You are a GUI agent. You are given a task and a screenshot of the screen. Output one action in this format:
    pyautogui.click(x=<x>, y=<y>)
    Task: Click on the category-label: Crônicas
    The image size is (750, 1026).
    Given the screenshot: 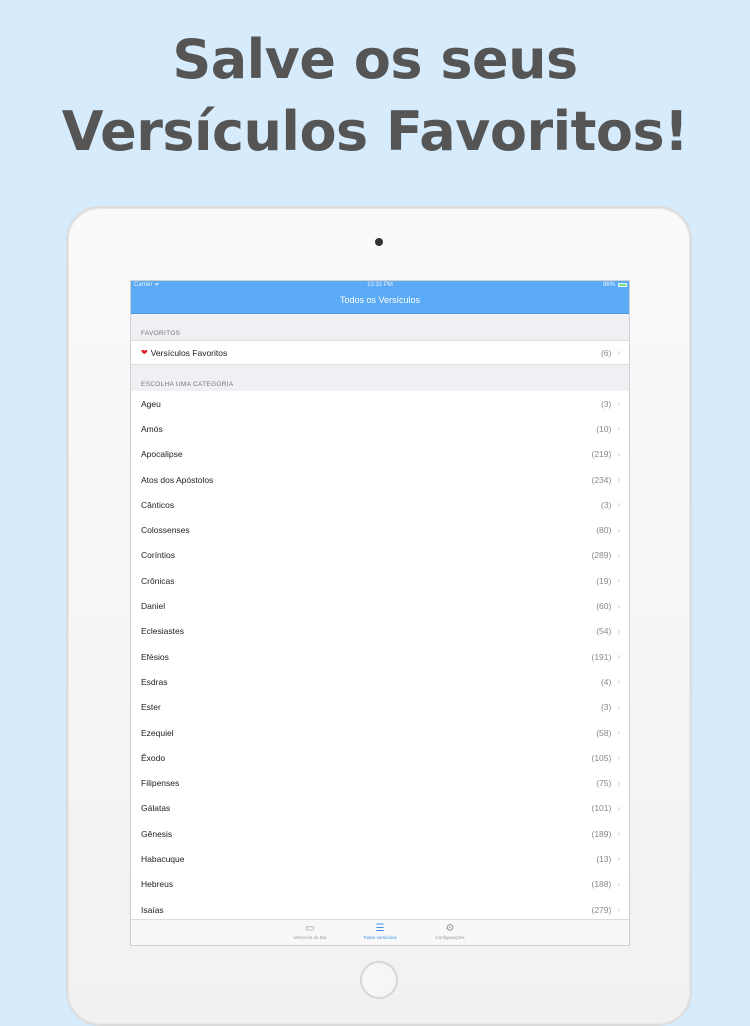 What is the action you would take?
    pyautogui.click(x=158, y=580)
    